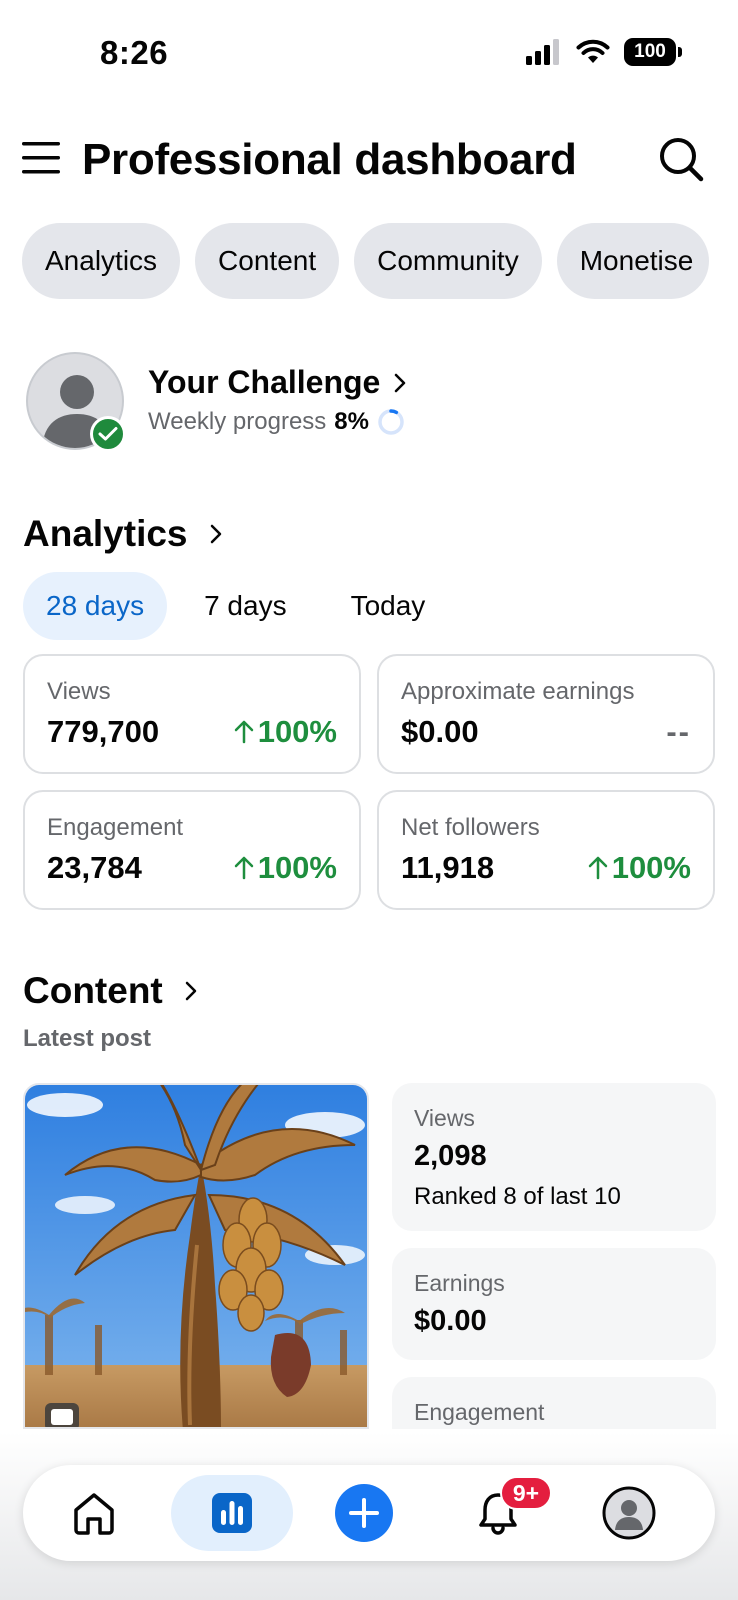  I want to click on metric-value: 2,098, so click(450, 1156).